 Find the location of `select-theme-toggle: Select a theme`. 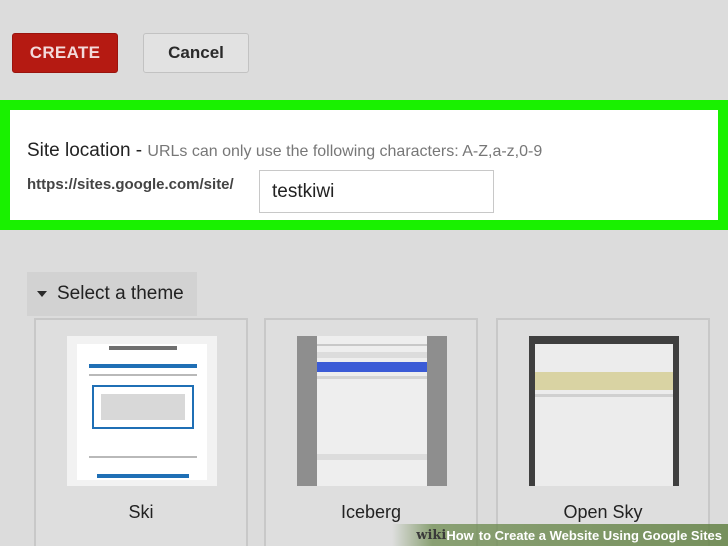

select-theme-toggle: Select a theme is located at coordinates (112, 294).